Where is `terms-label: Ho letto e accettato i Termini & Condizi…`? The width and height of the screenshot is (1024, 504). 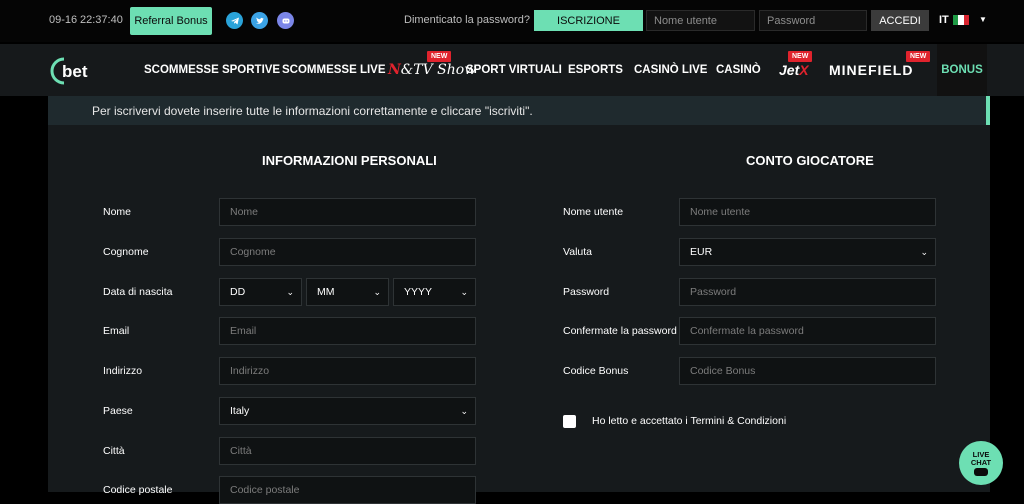
terms-label: Ho letto e accettato i Termini & Condizi… is located at coordinates (689, 421).